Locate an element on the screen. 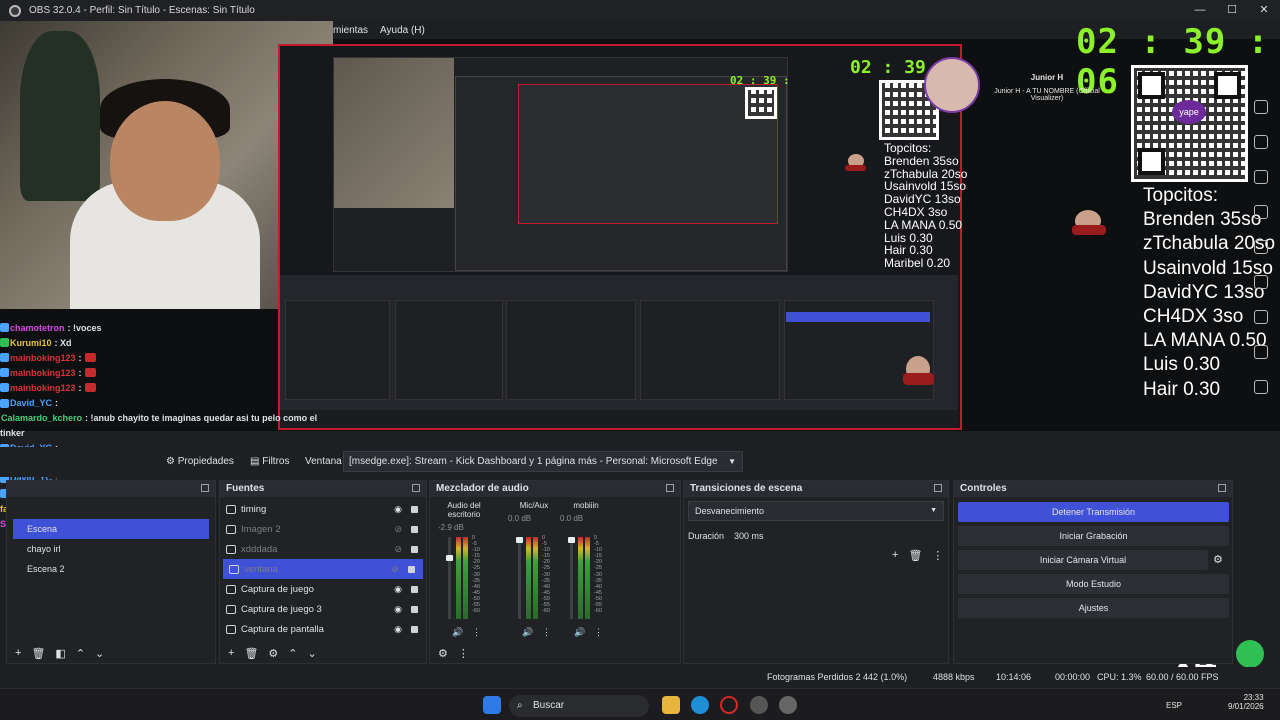  taskbar-clock: 23:33 9/01/2026 is located at coordinates (1246, 702).